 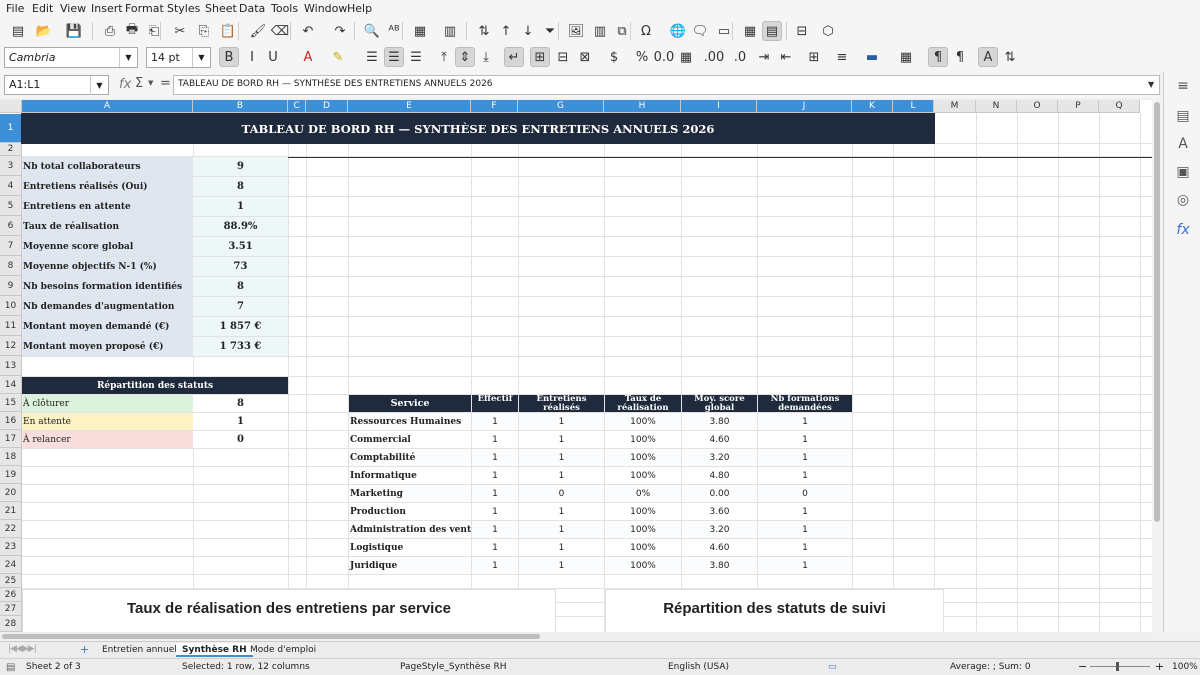 I want to click on save-icon: 💾, so click(x=74, y=31).